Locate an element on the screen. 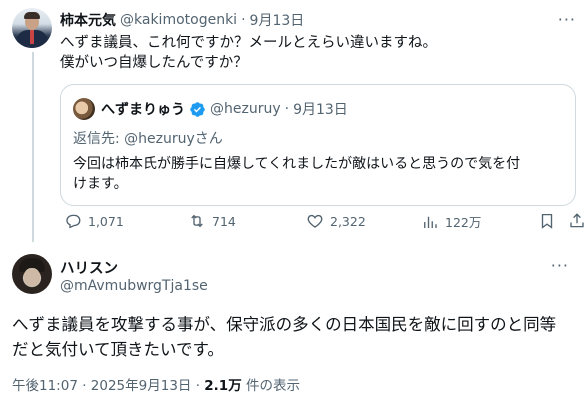 This screenshot has width=587, height=406. author-handle: @mAvmubwrgTja1se is located at coordinates (134, 286).